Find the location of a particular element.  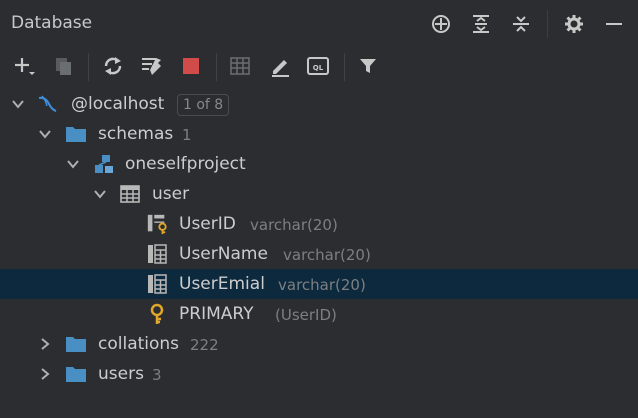

query-console-icon: QL is located at coordinates (318, 66).